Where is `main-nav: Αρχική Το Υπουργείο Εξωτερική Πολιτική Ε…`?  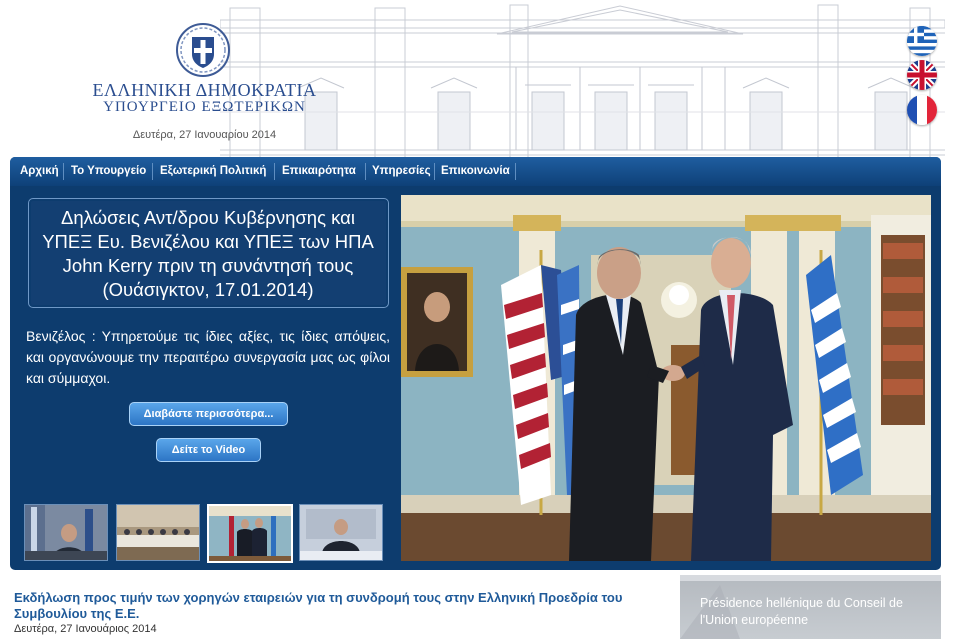 main-nav: Αρχική Το Υπουργείο Εξωτερική Πολιτική Ε… is located at coordinates (475, 171).